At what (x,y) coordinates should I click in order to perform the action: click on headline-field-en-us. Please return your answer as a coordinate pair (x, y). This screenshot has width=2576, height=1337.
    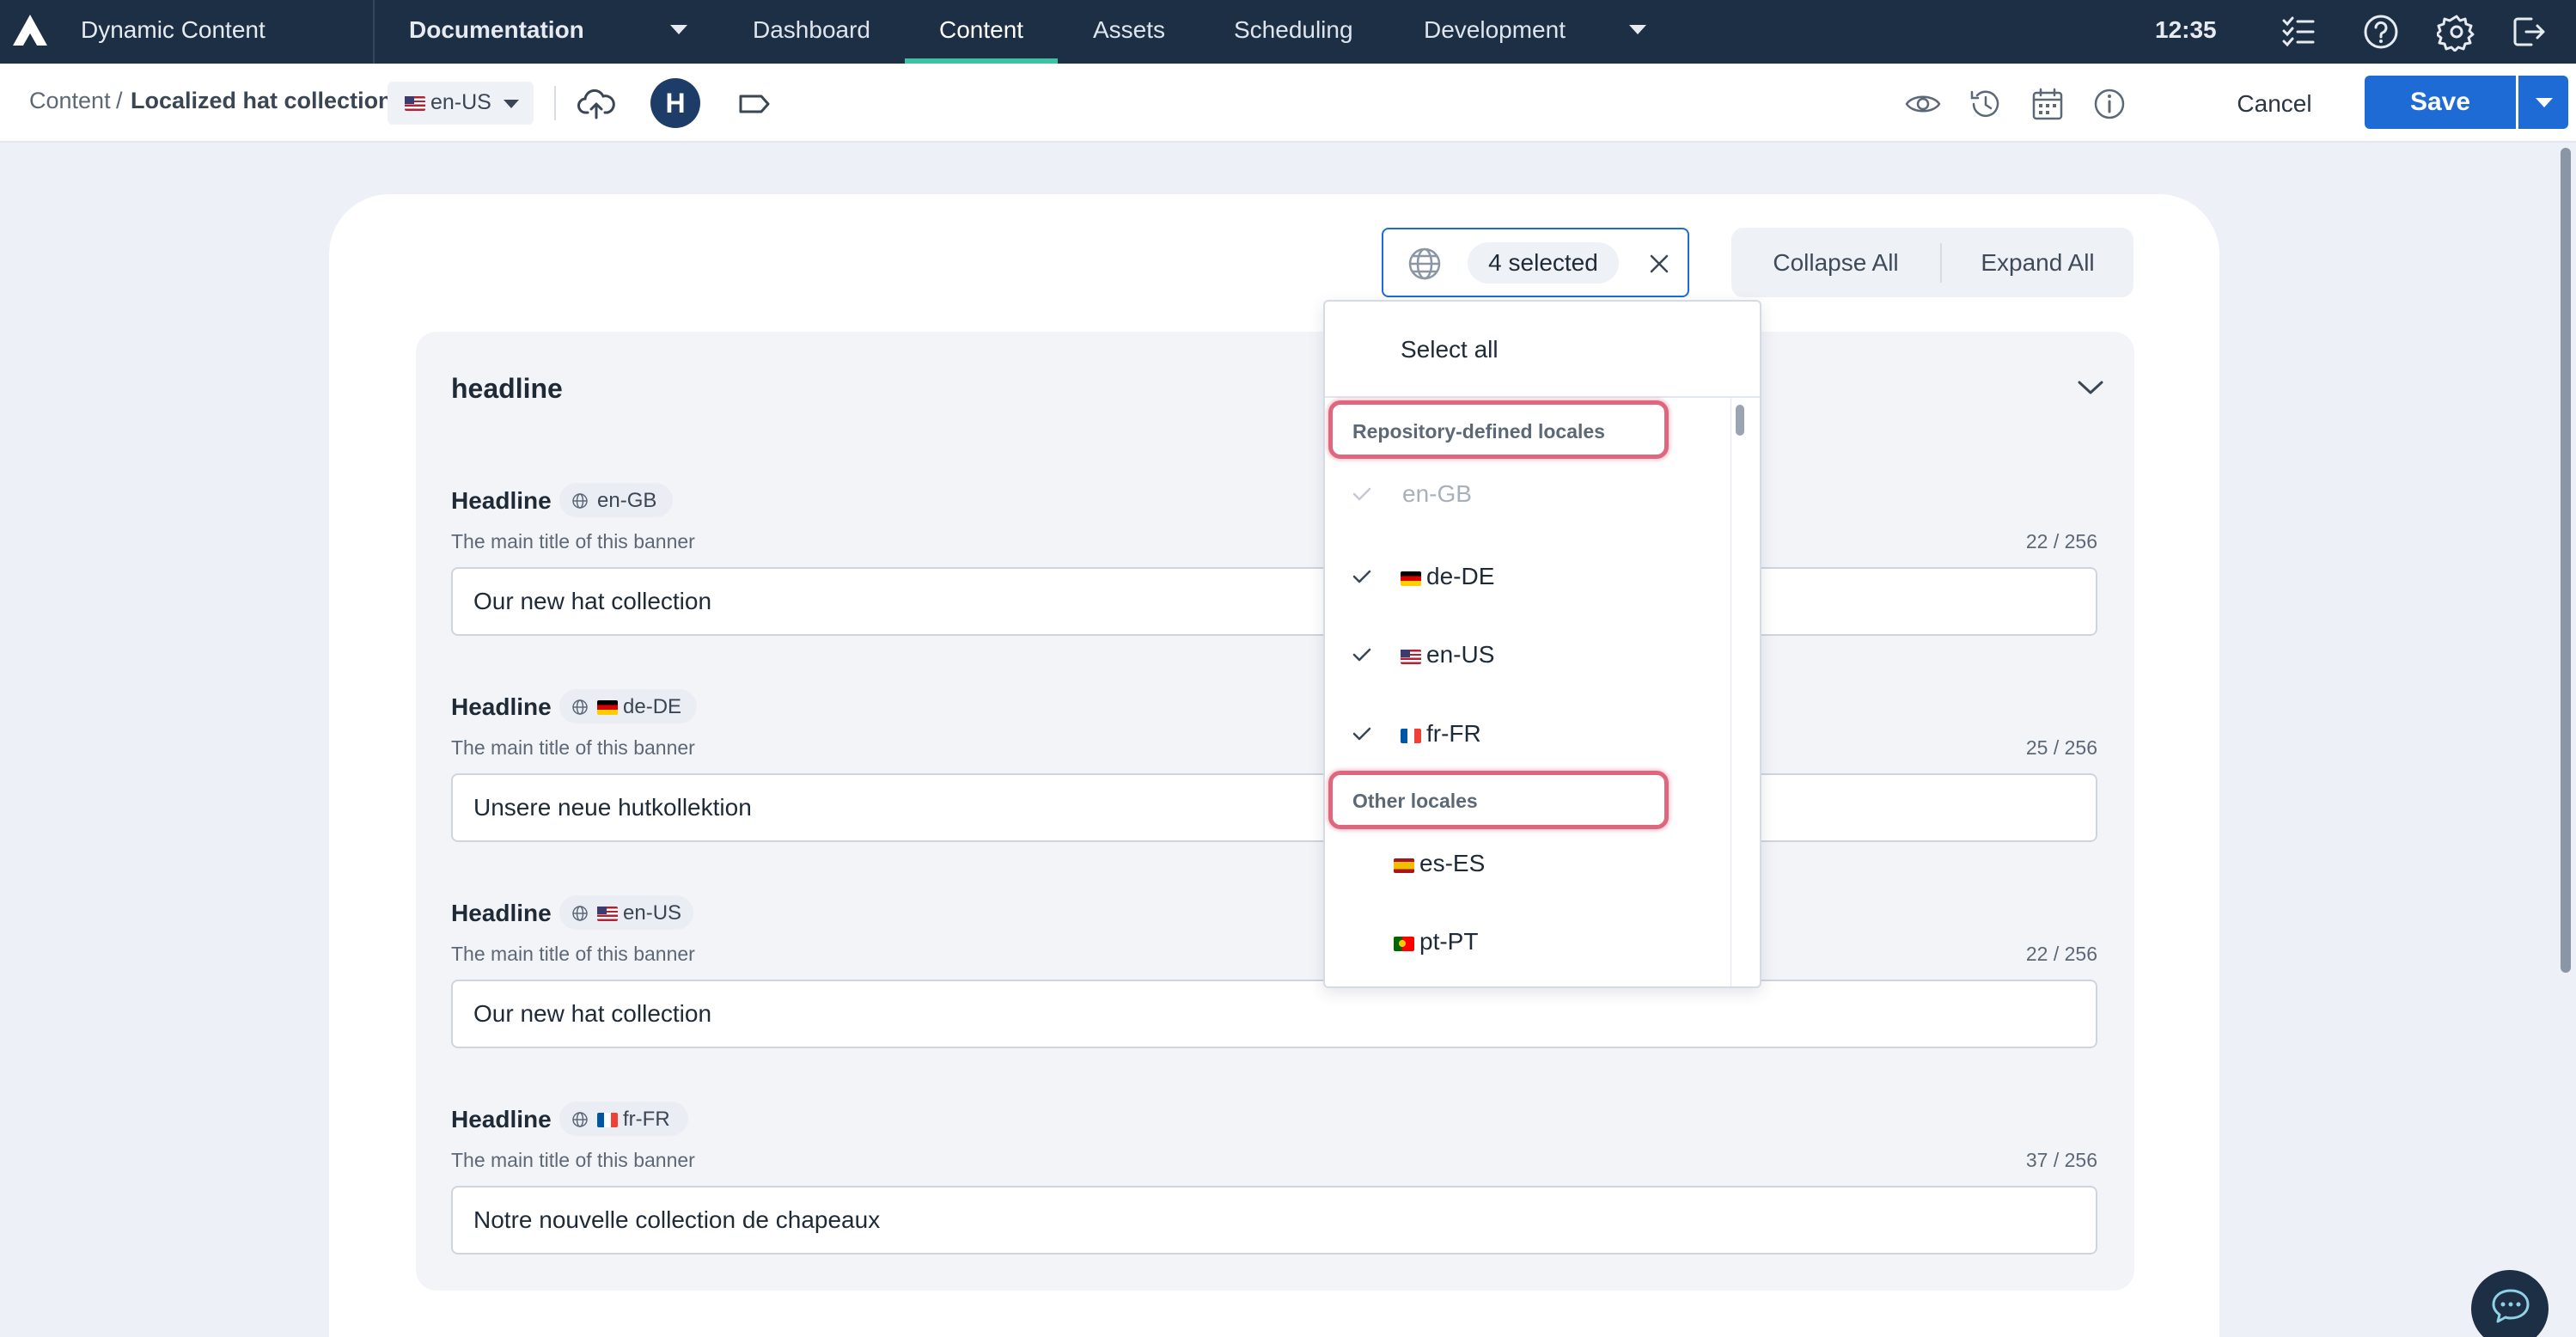
    Looking at the image, I should click on (1274, 1014).